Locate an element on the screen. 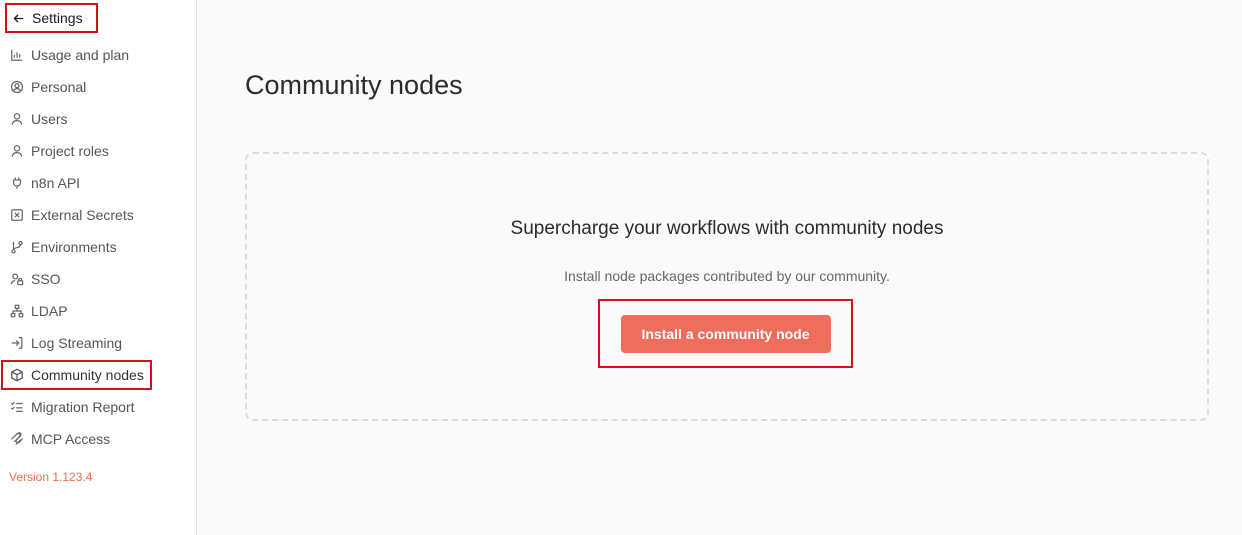 This screenshot has height=535, width=1242. vault-icon is located at coordinates (16, 215).